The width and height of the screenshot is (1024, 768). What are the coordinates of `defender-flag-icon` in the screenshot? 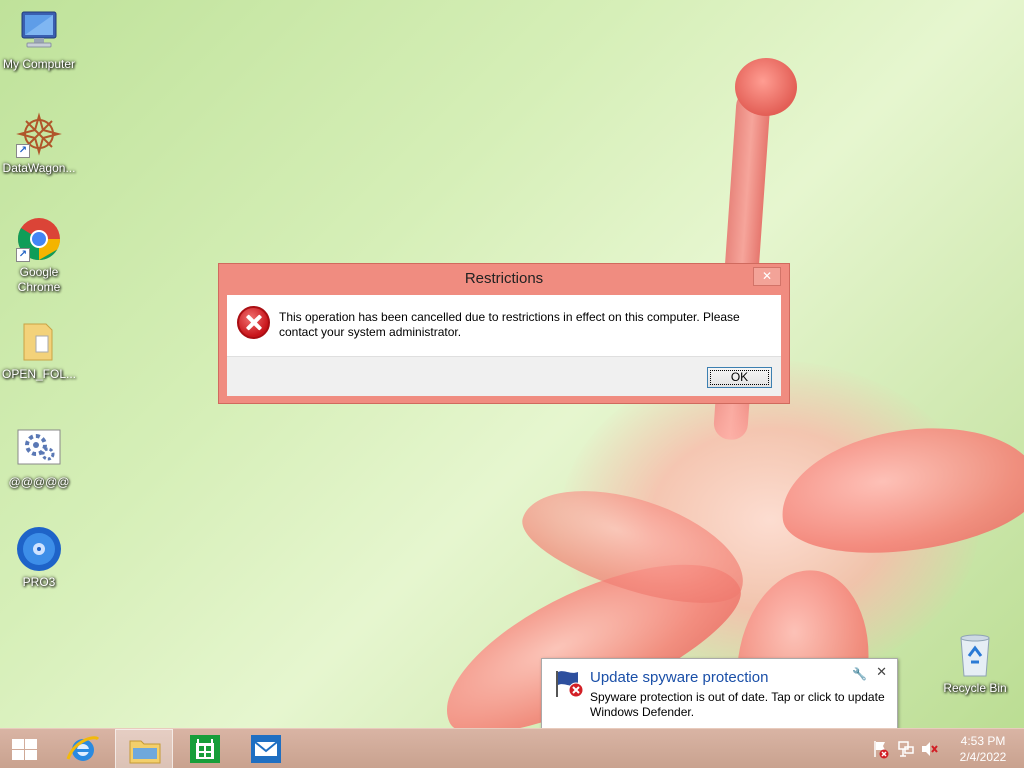 It's located at (570, 684).